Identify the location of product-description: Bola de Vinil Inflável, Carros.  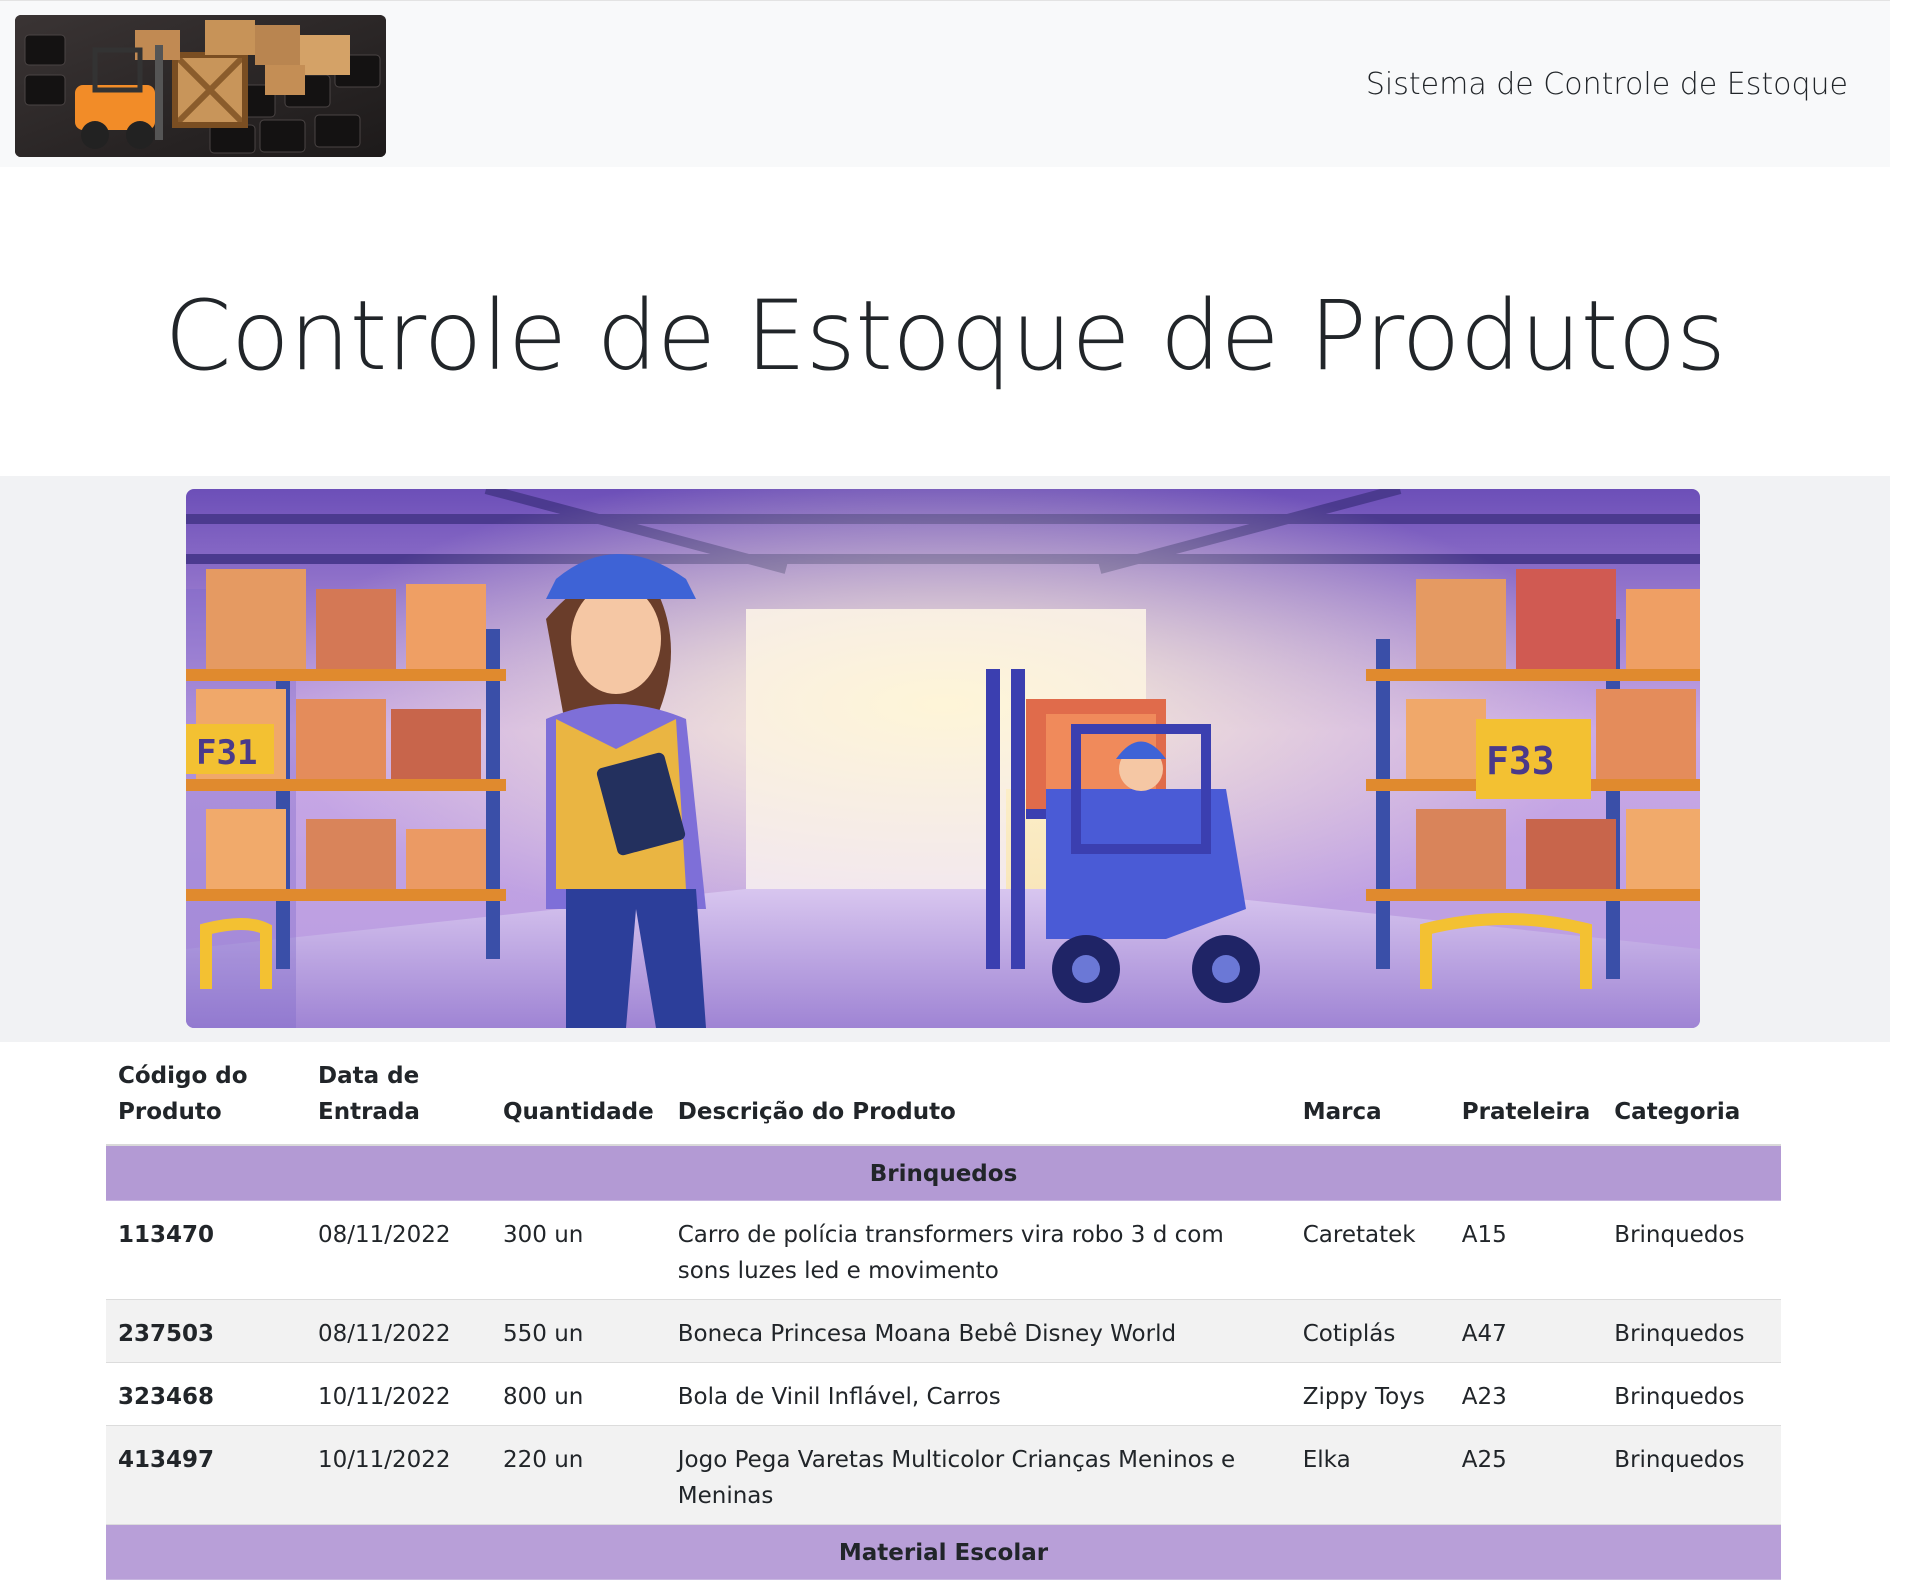
(978, 1394).